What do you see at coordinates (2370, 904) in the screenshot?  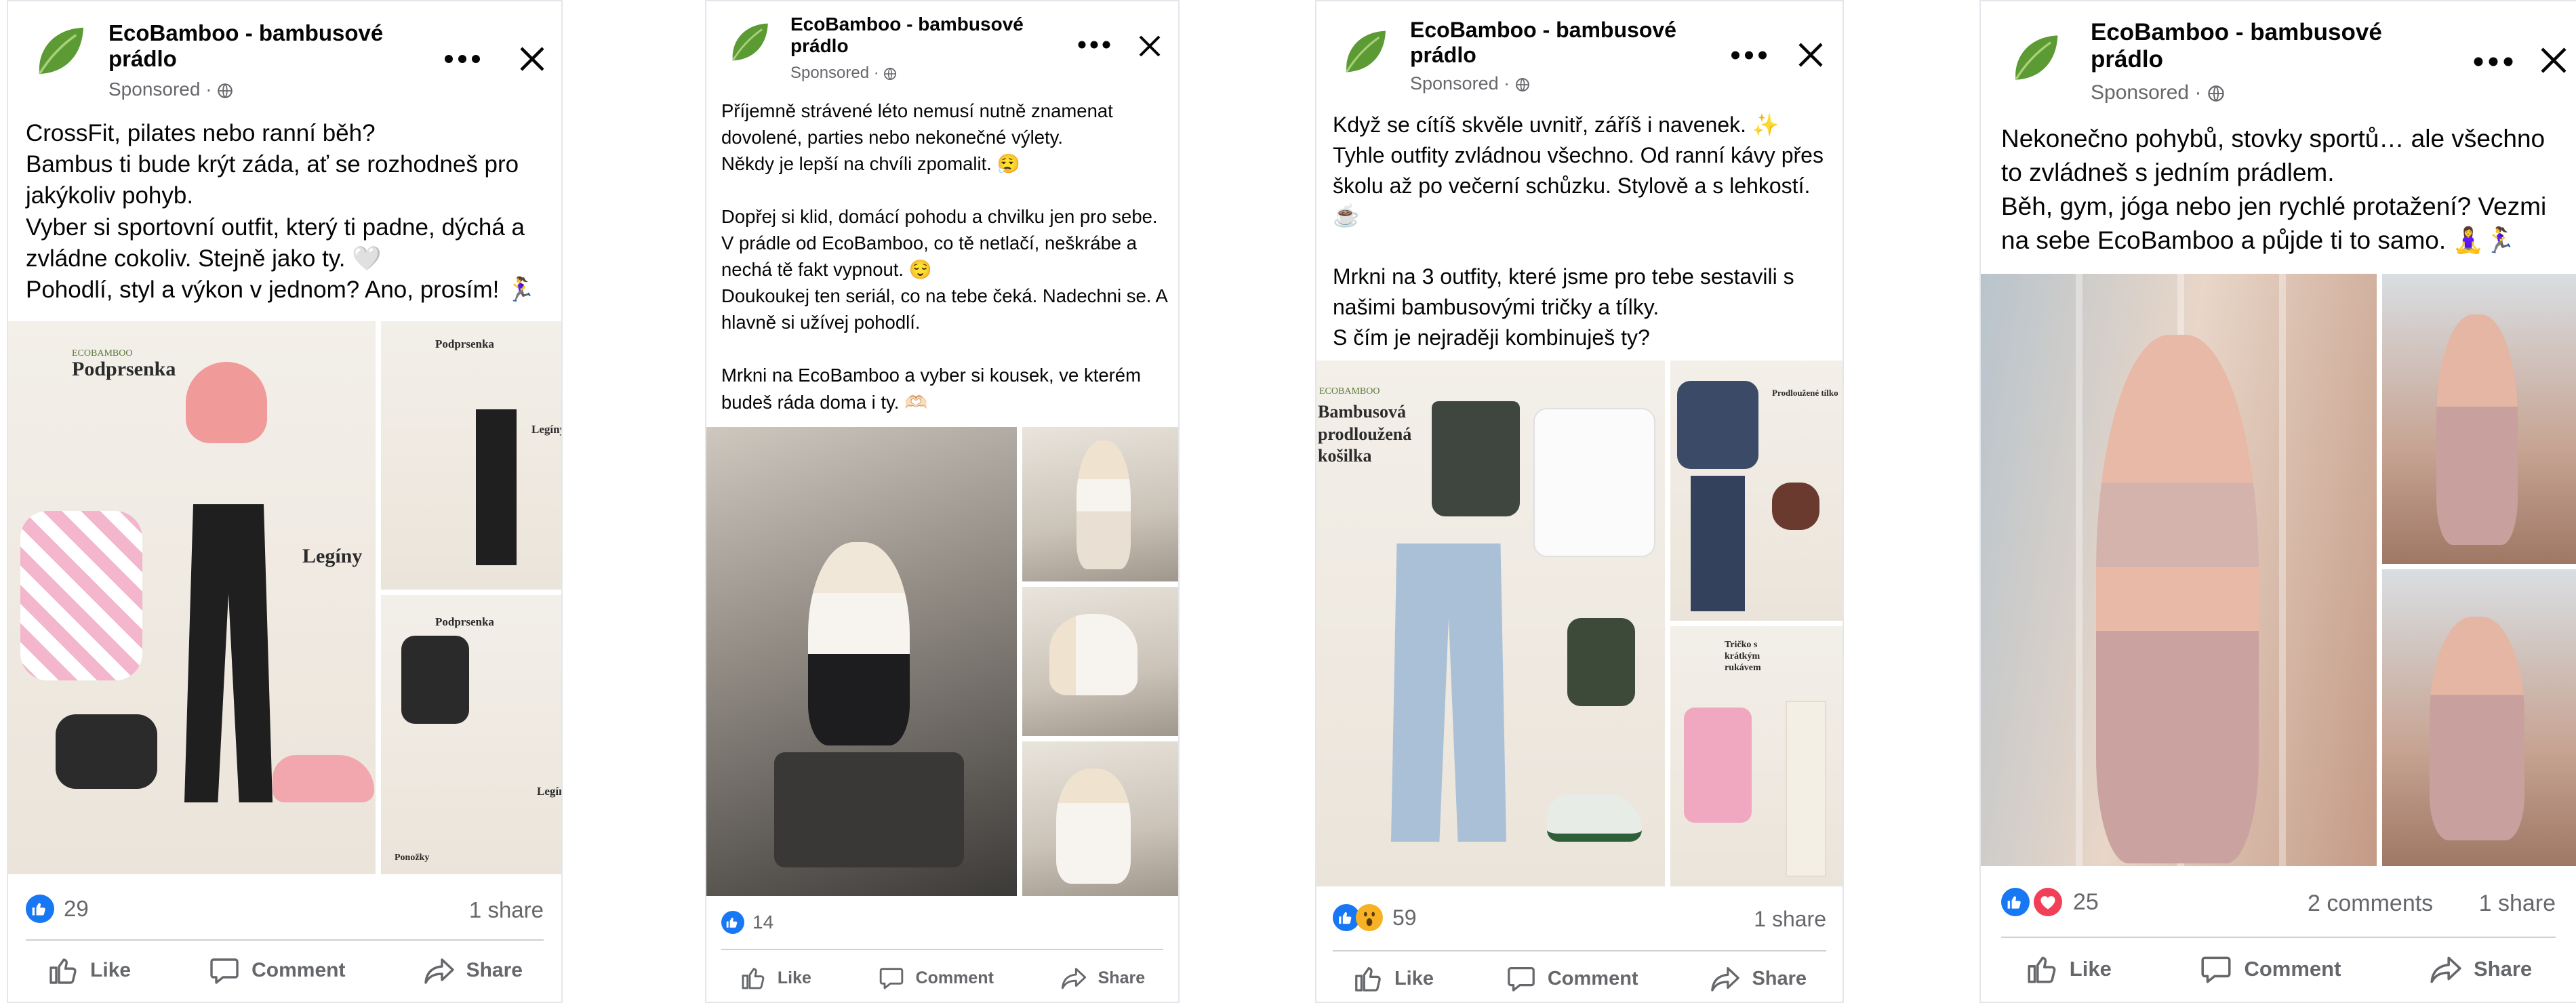 I see `comment-count: 2 comments` at bounding box center [2370, 904].